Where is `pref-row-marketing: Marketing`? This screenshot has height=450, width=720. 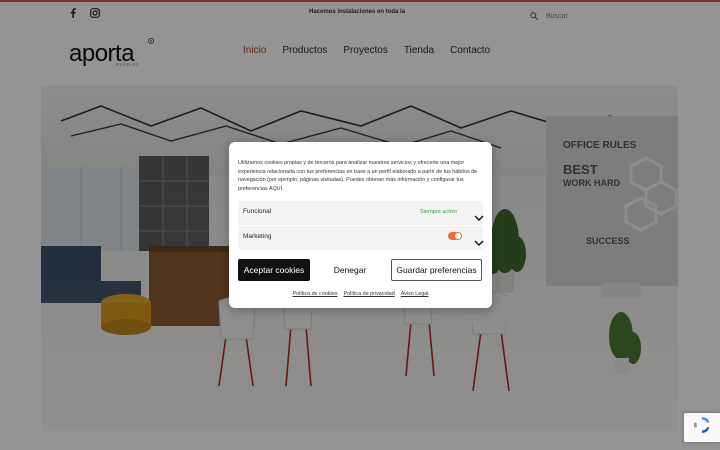 pref-row-marketing: Marketing is located at coordinates (361, 238).